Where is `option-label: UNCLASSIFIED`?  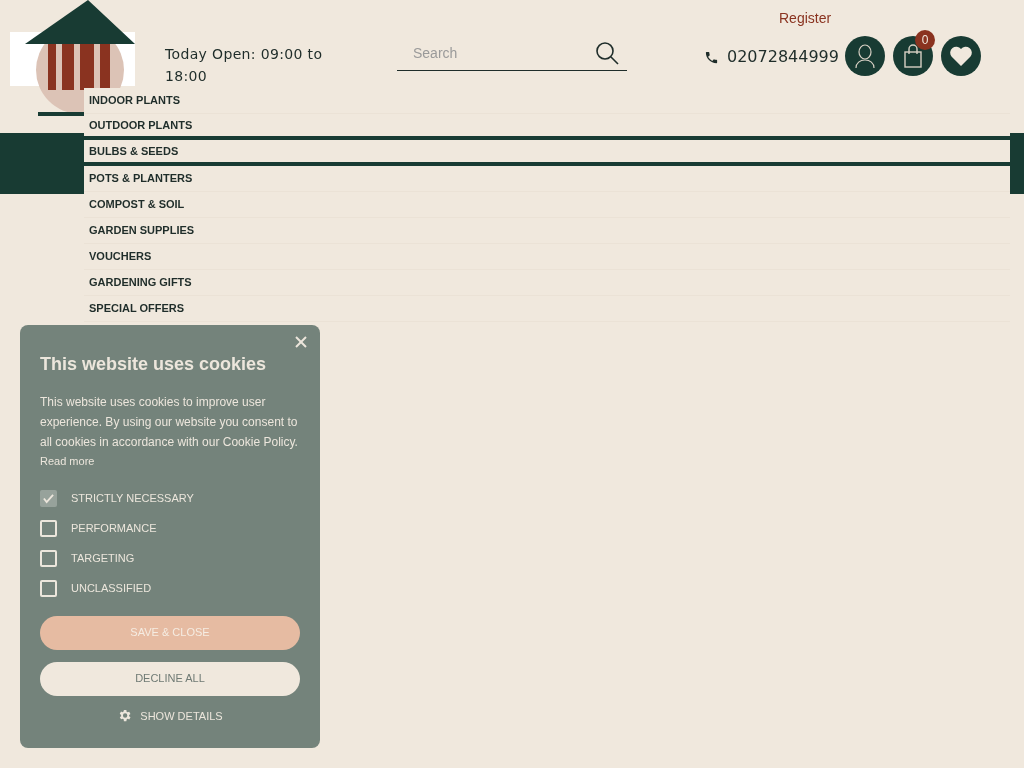 option-label: UNCLASSIFIED is located at coordinates (111, 589).